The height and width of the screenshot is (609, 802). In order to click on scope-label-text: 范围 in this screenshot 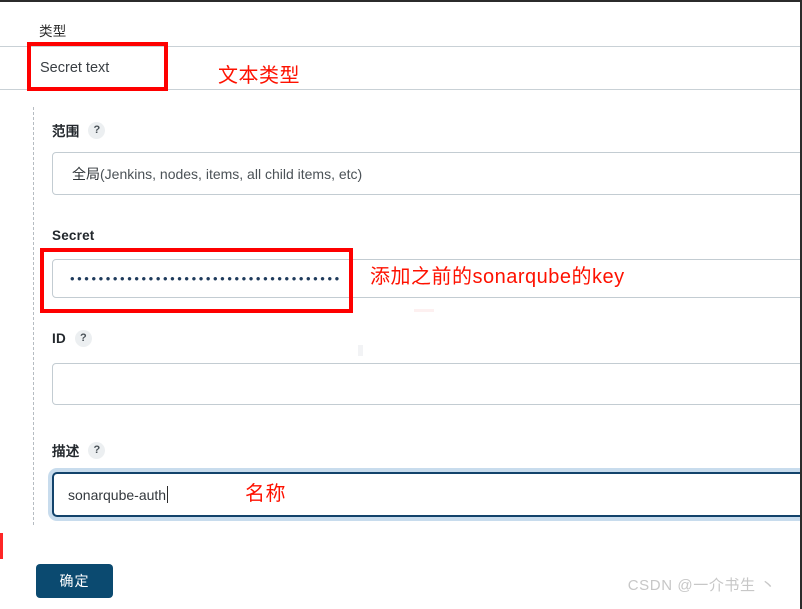, I will do `click(66, 131)`.